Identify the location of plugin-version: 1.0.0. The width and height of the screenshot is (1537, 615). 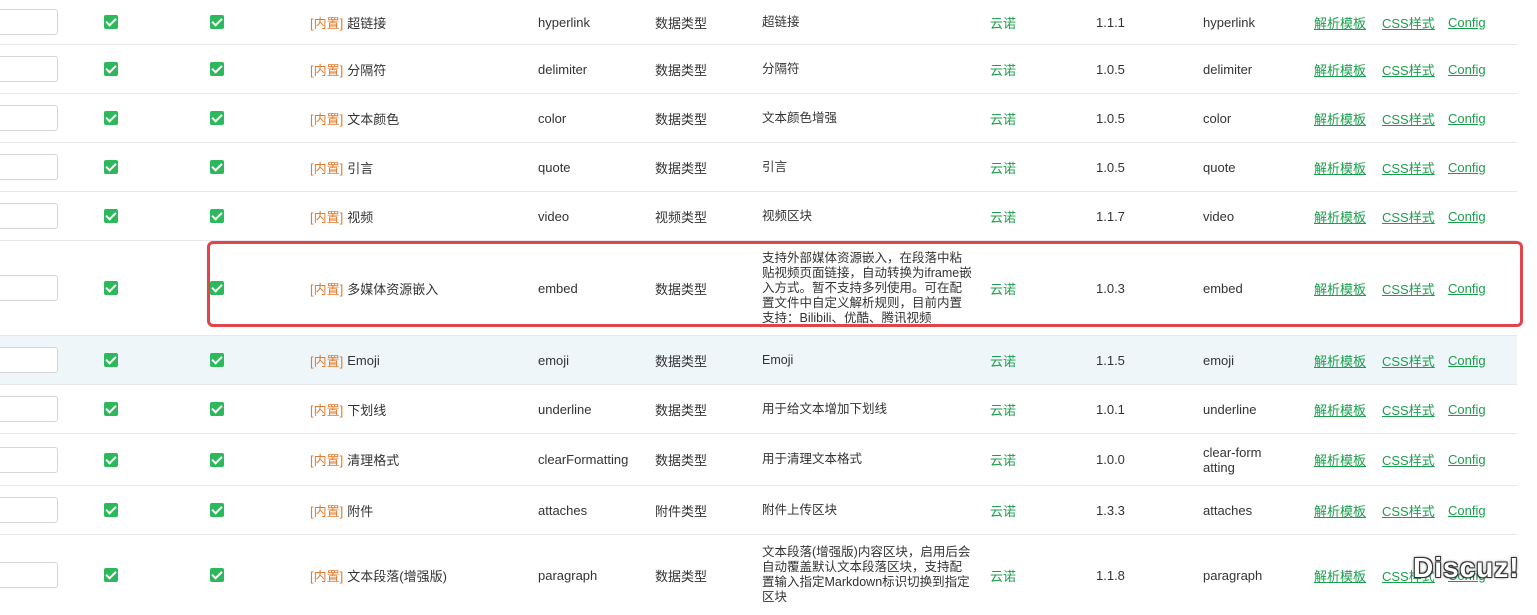
(1110, 459).